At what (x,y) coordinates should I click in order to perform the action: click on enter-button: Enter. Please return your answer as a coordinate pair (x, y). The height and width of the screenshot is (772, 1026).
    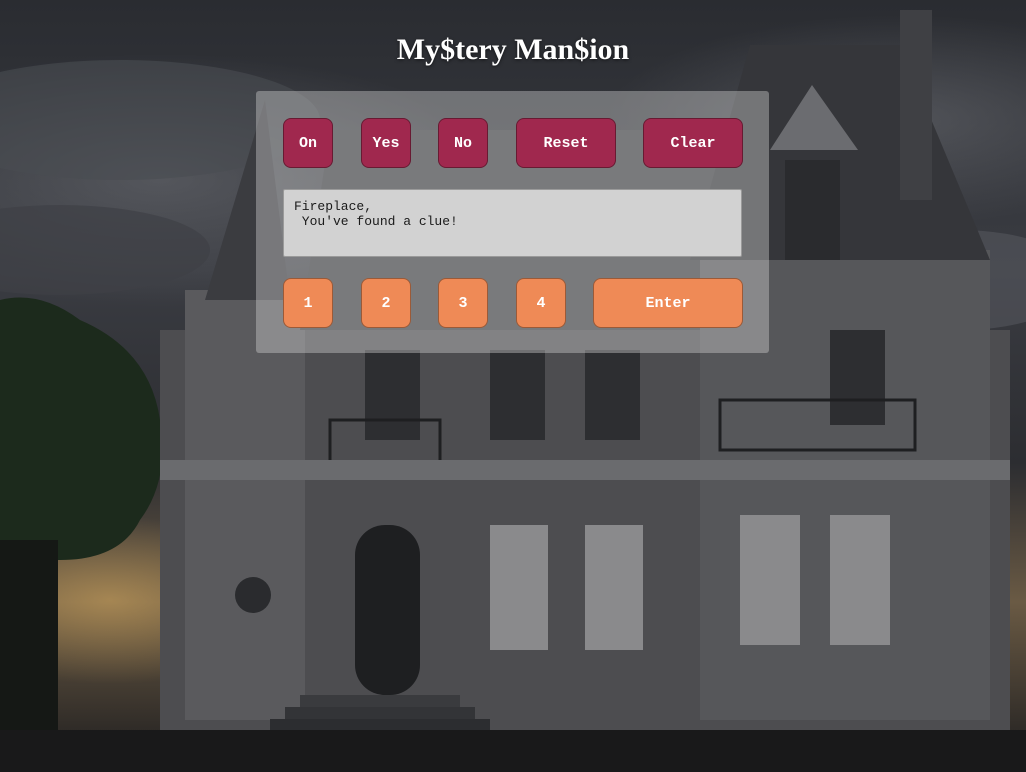
    Looking at the image, I should click on (668, 303).